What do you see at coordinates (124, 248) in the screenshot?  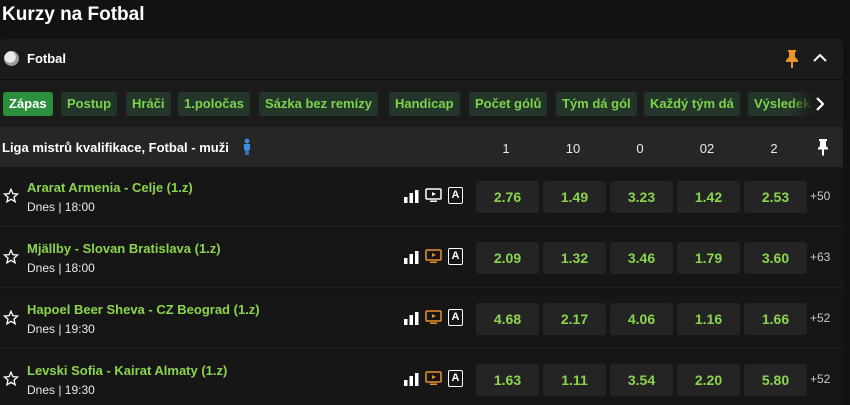 I see `match-name: Mjällby - Slovan Bratislava (1.z)` at bounding box center [124, 248].